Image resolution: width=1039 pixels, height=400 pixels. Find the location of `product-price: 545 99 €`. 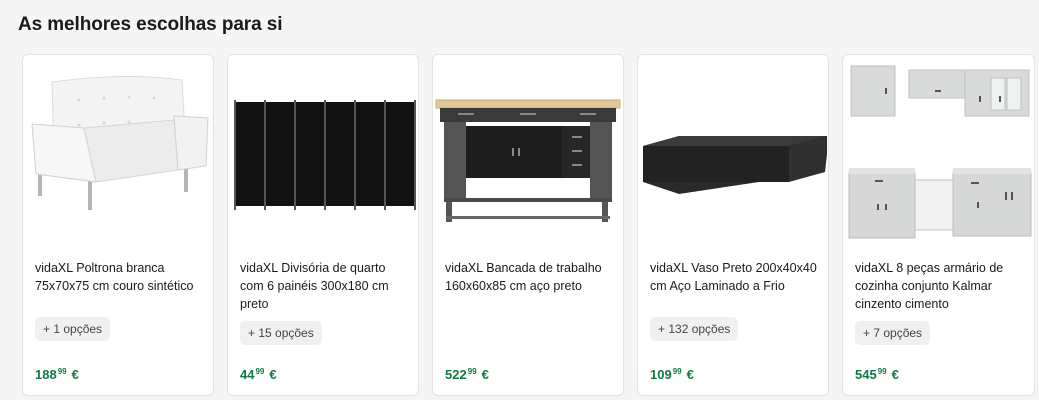

product-price: 545 99 € is located at coordinates (877, 374).